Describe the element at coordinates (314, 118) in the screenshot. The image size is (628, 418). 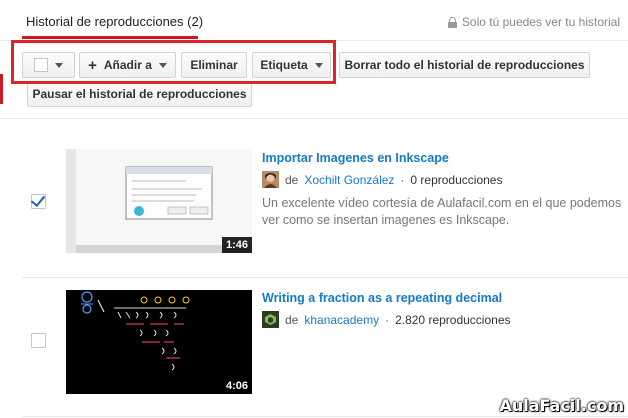
I see `toolbar-divider` at that location.